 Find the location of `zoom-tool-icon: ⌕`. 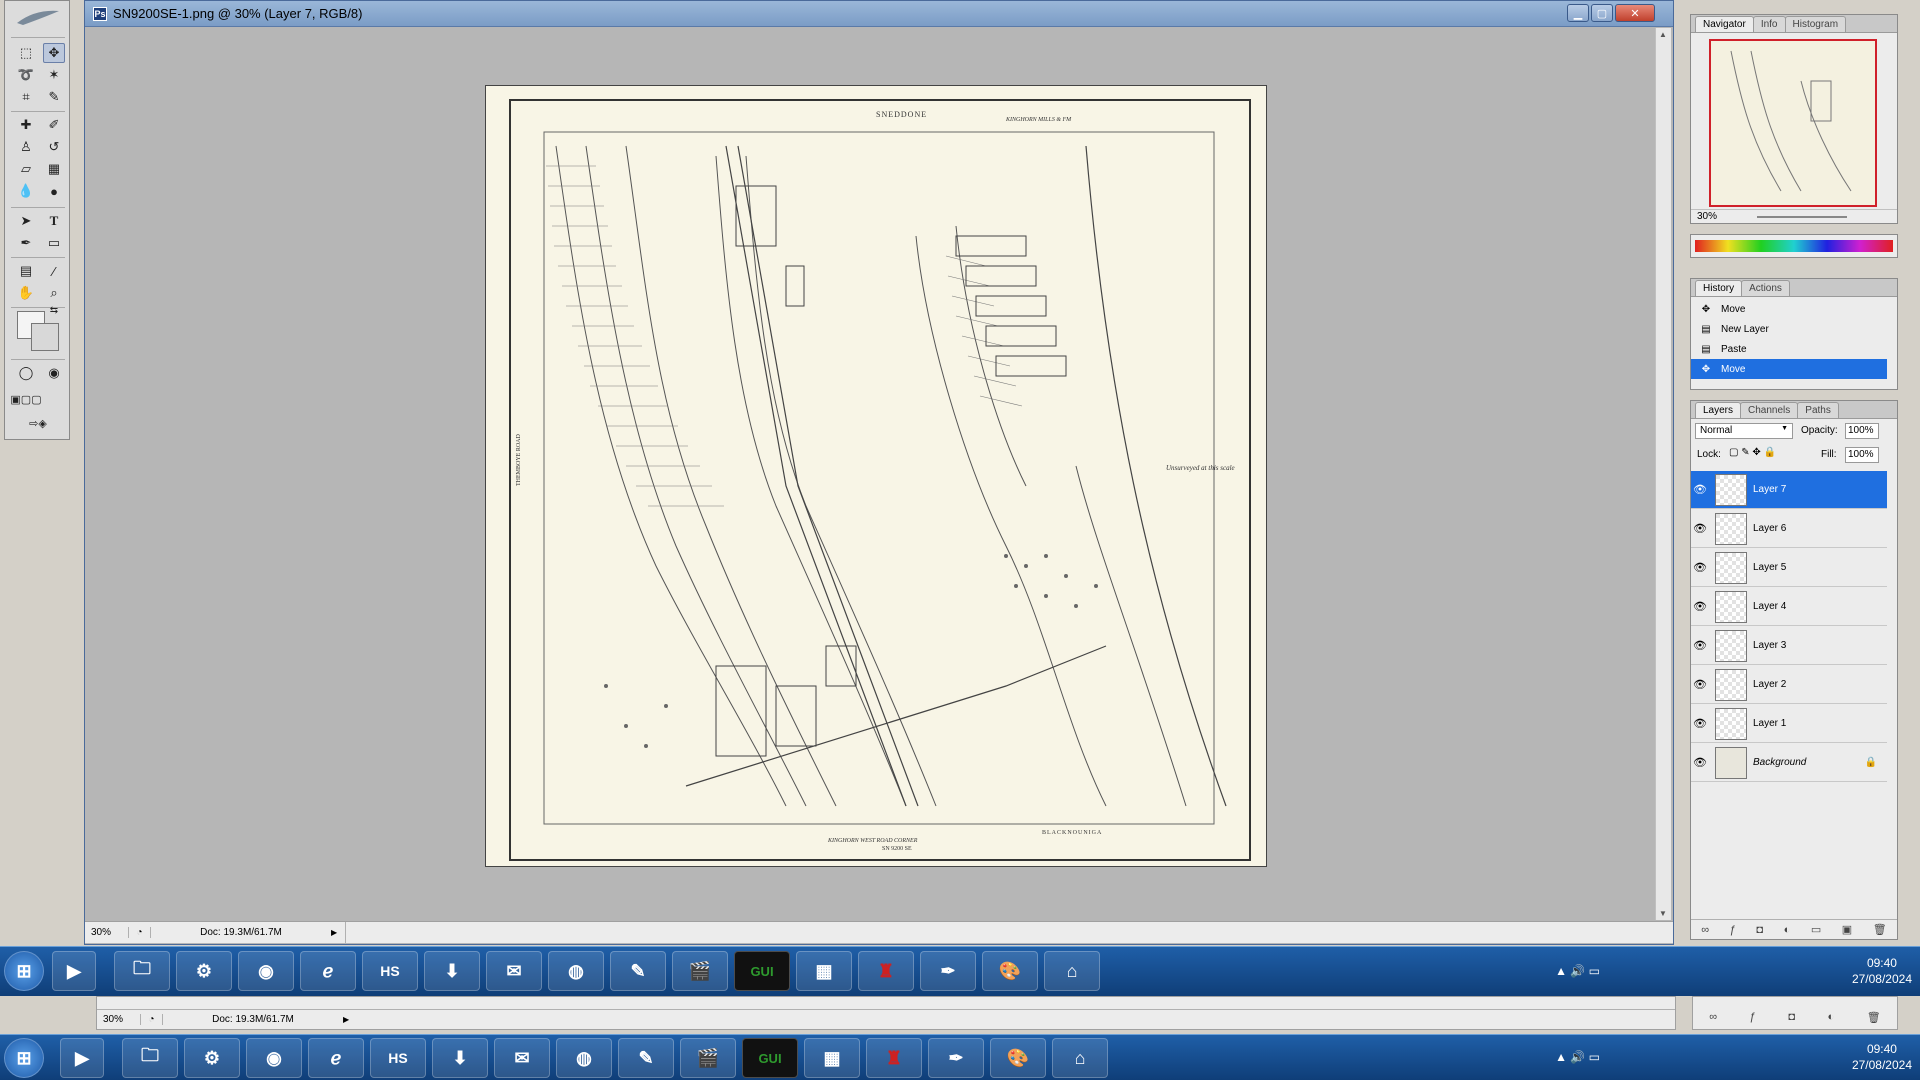

zoom-tool-icon: ⌕ is located at coordinates (54, 293).